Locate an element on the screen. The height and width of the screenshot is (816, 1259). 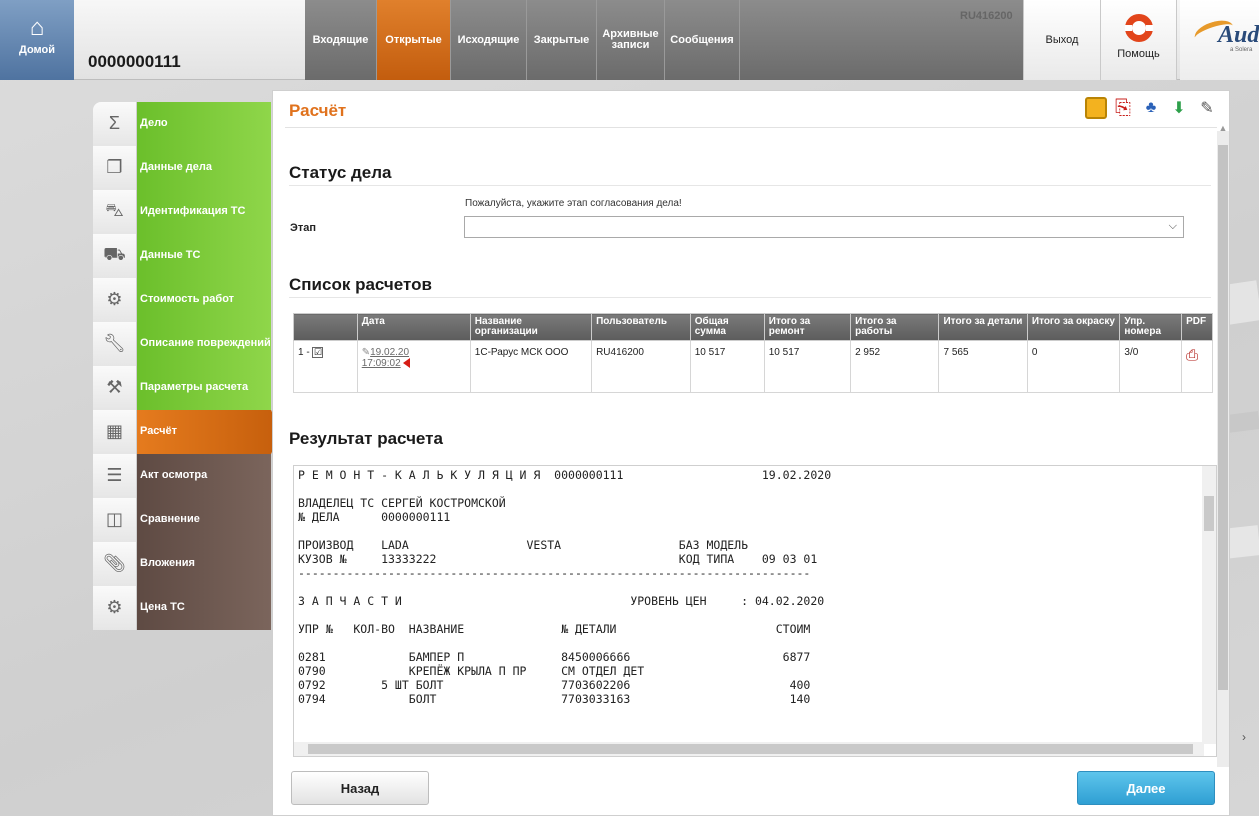
sidebar-item-labor-cost: ⚙ Стоимость работ is located at coordinates (182, 299).